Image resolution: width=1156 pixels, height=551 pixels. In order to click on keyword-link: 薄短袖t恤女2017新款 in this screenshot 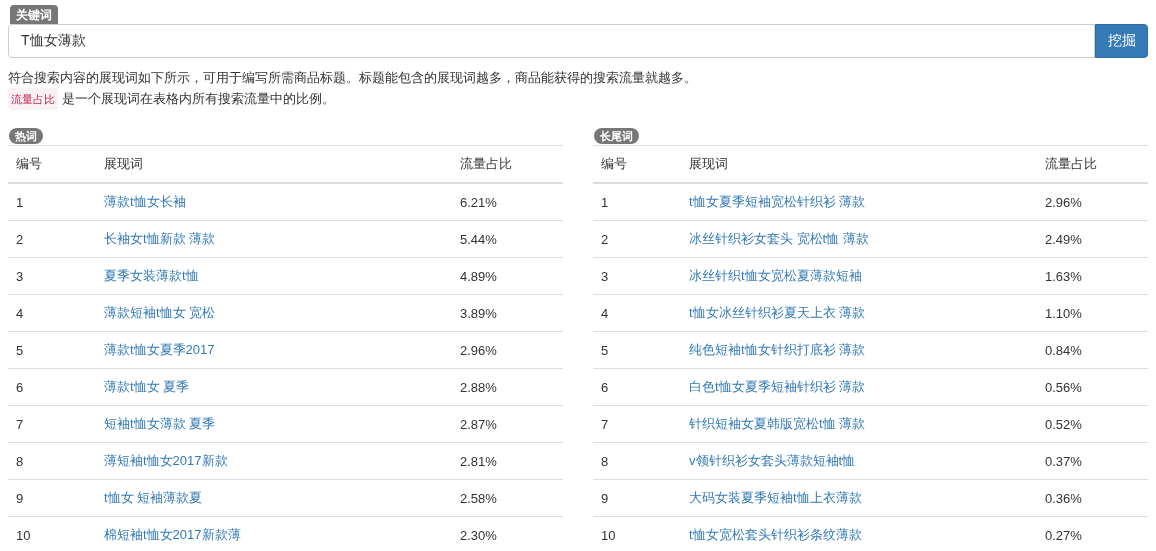, I will do `click(166, 460)`.